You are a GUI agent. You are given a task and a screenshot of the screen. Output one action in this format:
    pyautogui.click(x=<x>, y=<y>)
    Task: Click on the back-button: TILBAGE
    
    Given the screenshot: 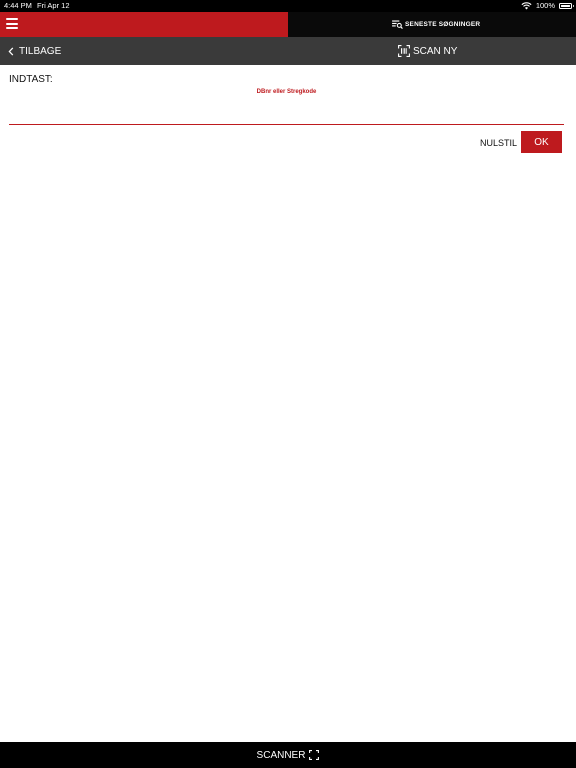 What is the action you would take?
    pyautogui.click(x=34, y=51)
    